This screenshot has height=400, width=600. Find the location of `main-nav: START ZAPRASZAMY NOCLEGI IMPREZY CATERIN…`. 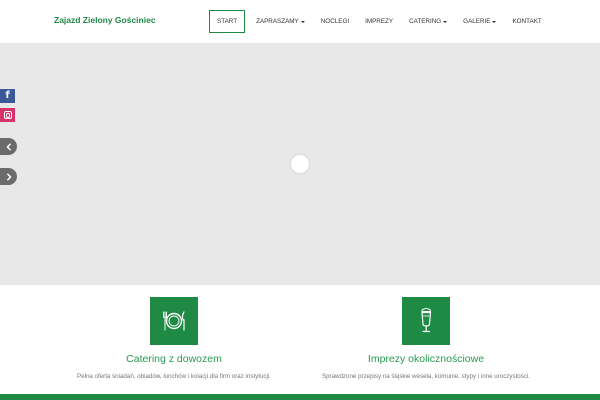

main-nav: START ZAPRASZAMY NOCLEGI IMPREZY CATERIN… is located at coordinates (379, 21).